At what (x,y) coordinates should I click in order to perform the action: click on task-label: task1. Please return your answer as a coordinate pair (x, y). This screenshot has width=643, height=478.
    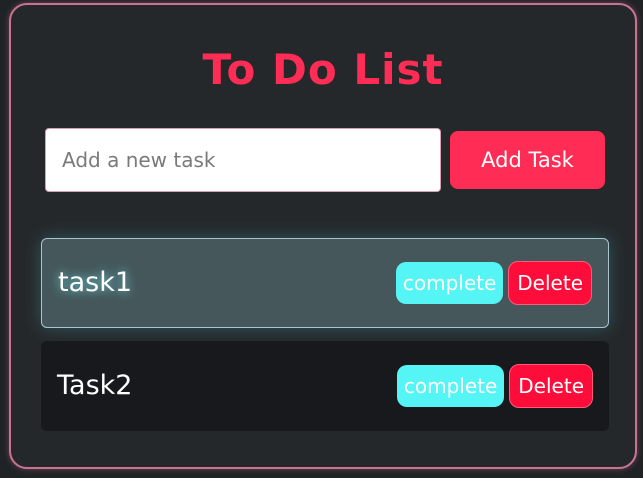
    Looking at the image, I should click on (95, 282).